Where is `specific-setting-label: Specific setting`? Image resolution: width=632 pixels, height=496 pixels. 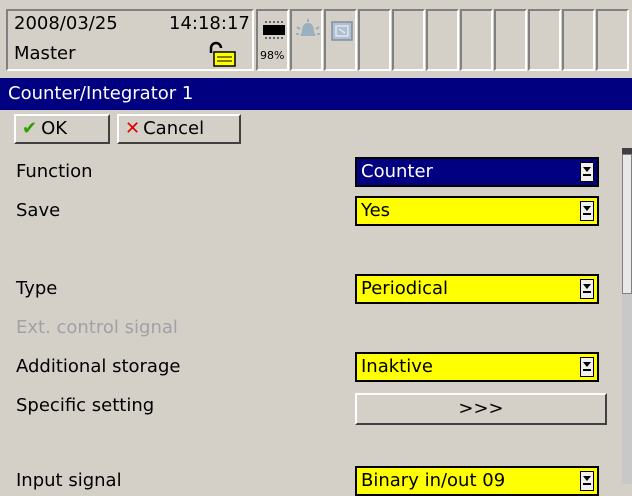 specific-setting-label: Specific setting is located at coordinates (85, 405).